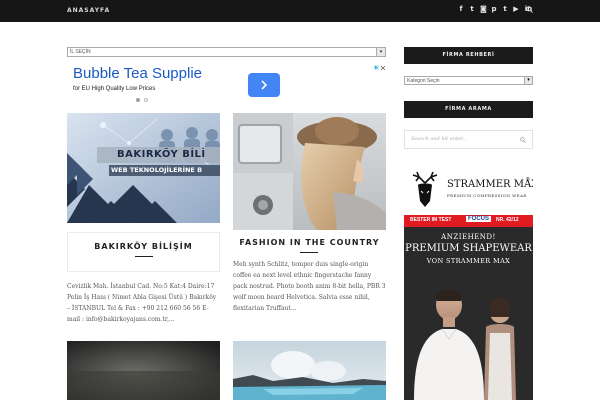 The image size is (600, 400). I want to click on ad-headline: Bubble Tea Supplie, so click(140, 73).